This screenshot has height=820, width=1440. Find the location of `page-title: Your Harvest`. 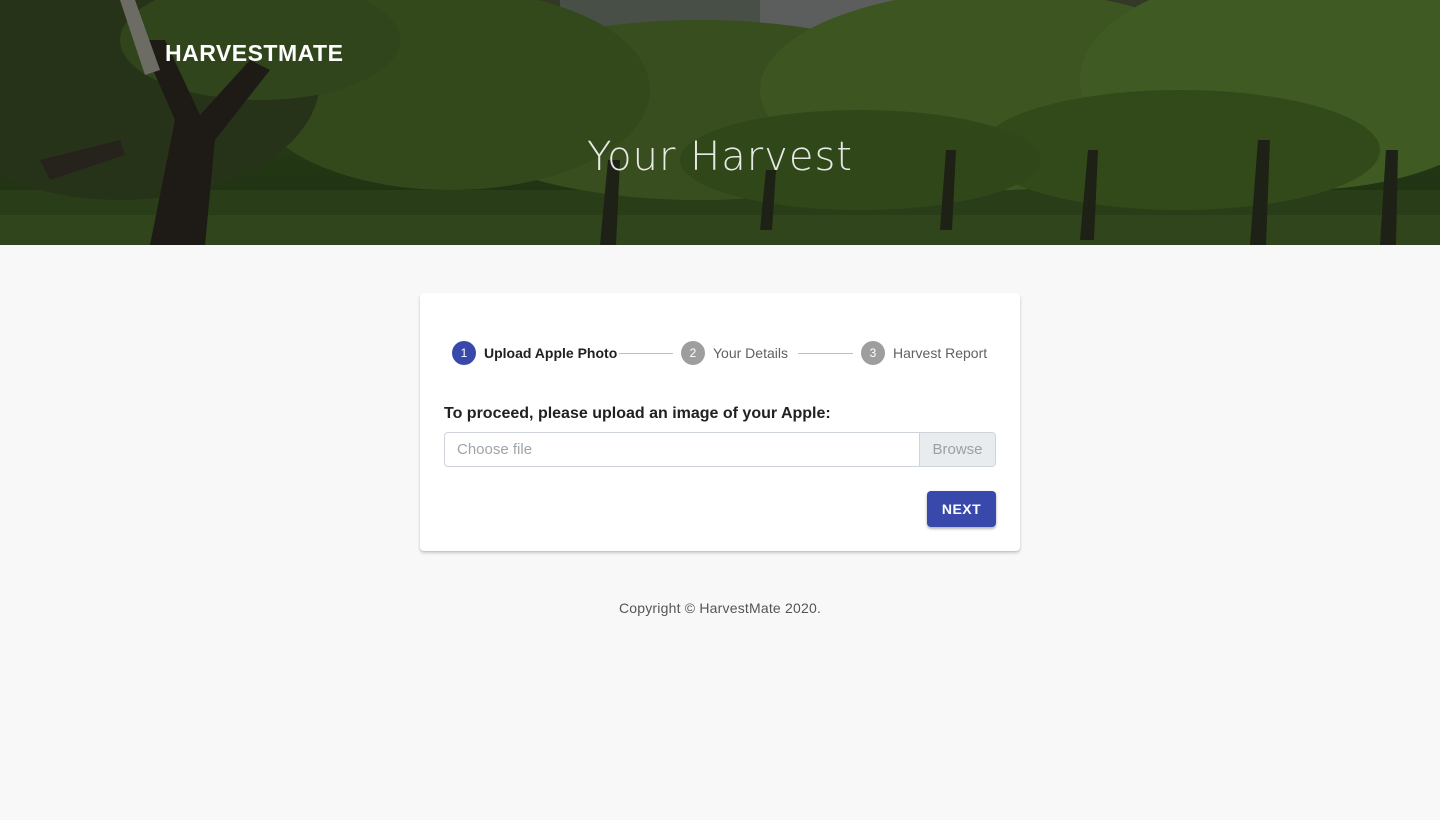

page-title: Your Harvest is located at coordinates (720, 157).